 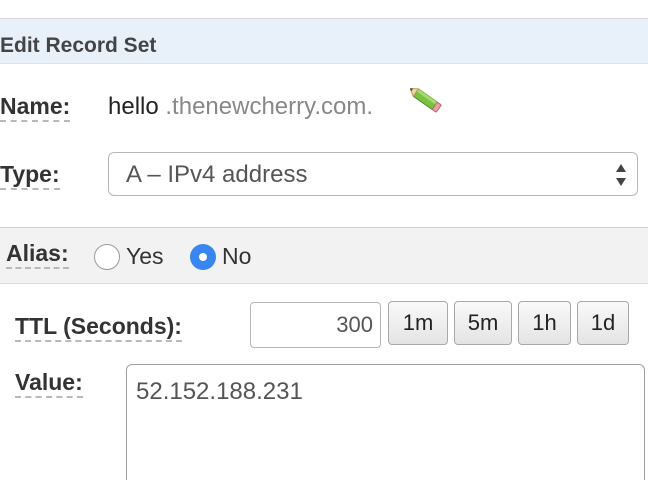 I want to click on panel-header: Edit Record Set, so click(x=324, y=41).